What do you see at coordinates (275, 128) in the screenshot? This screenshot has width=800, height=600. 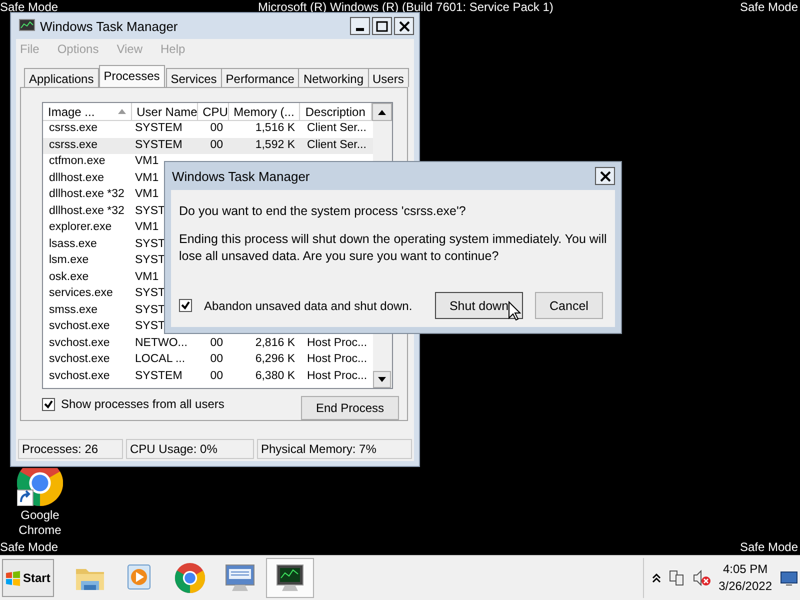 I see `table-cell: 1,516 K` at bounding box center [275, 128].